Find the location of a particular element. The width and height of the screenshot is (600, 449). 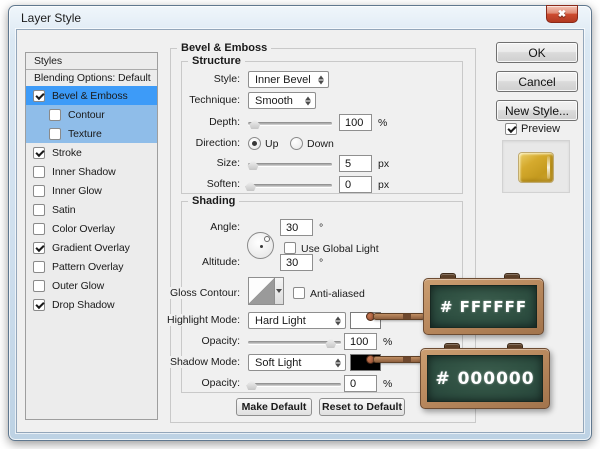

gloss-contour-label: Gloss Contour: is located at coordinates (204, 293).